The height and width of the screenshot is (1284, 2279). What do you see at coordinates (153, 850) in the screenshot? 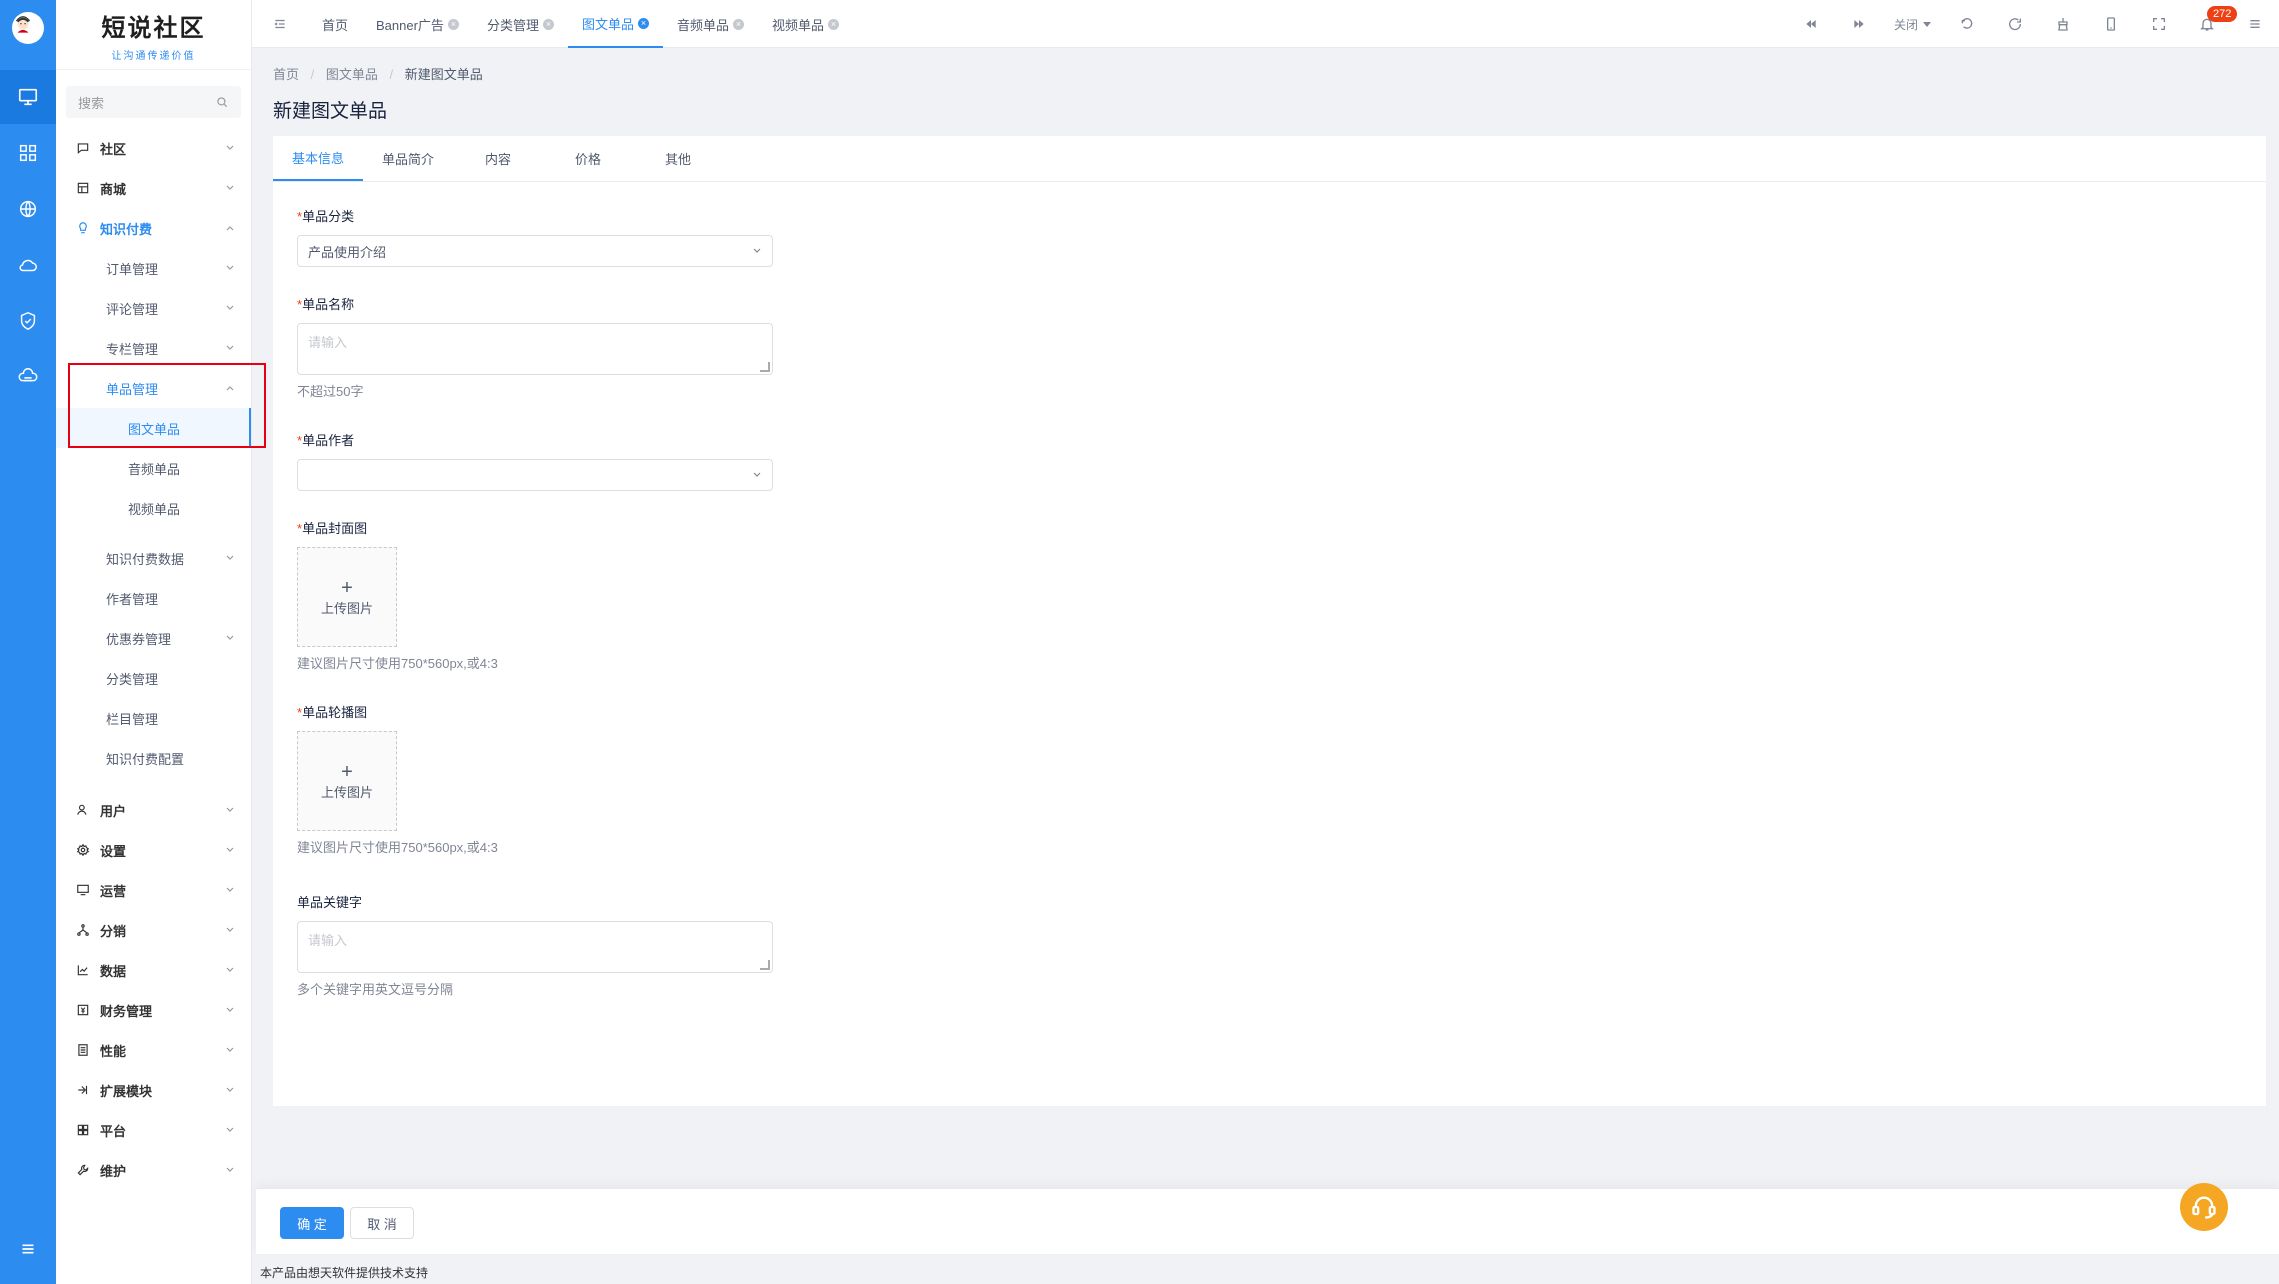
I see `sidebar-item-settings: 设置` at bounding box center [153, 850].